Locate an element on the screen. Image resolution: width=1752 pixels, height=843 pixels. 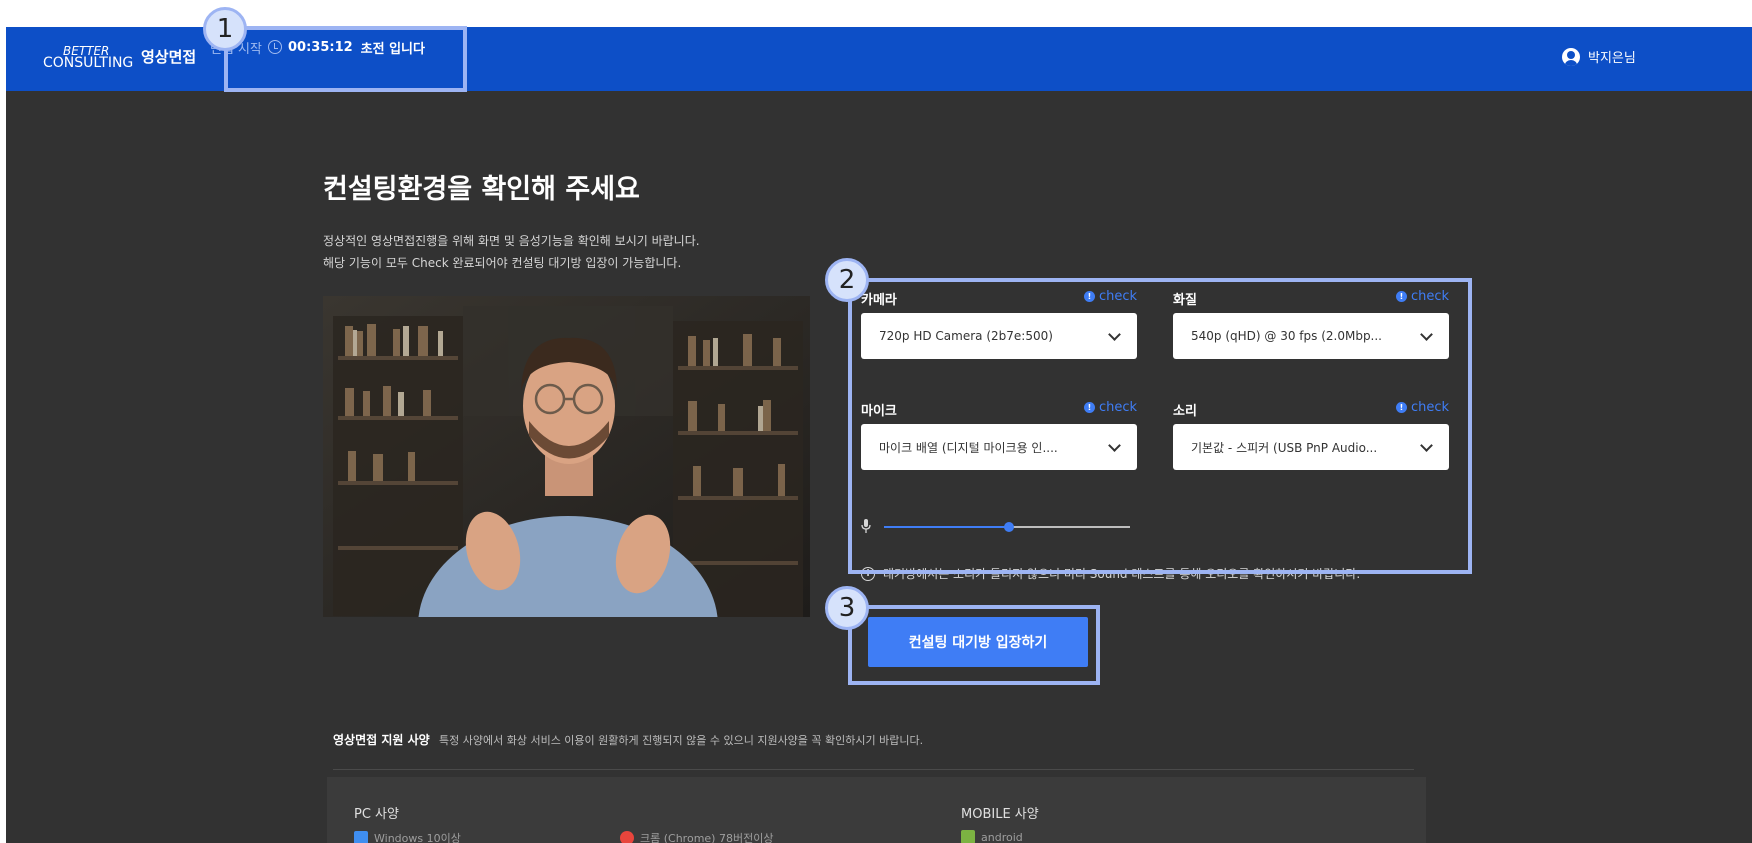
logo-consulting-text: CONSULTING is located at coordinates (88, 63).